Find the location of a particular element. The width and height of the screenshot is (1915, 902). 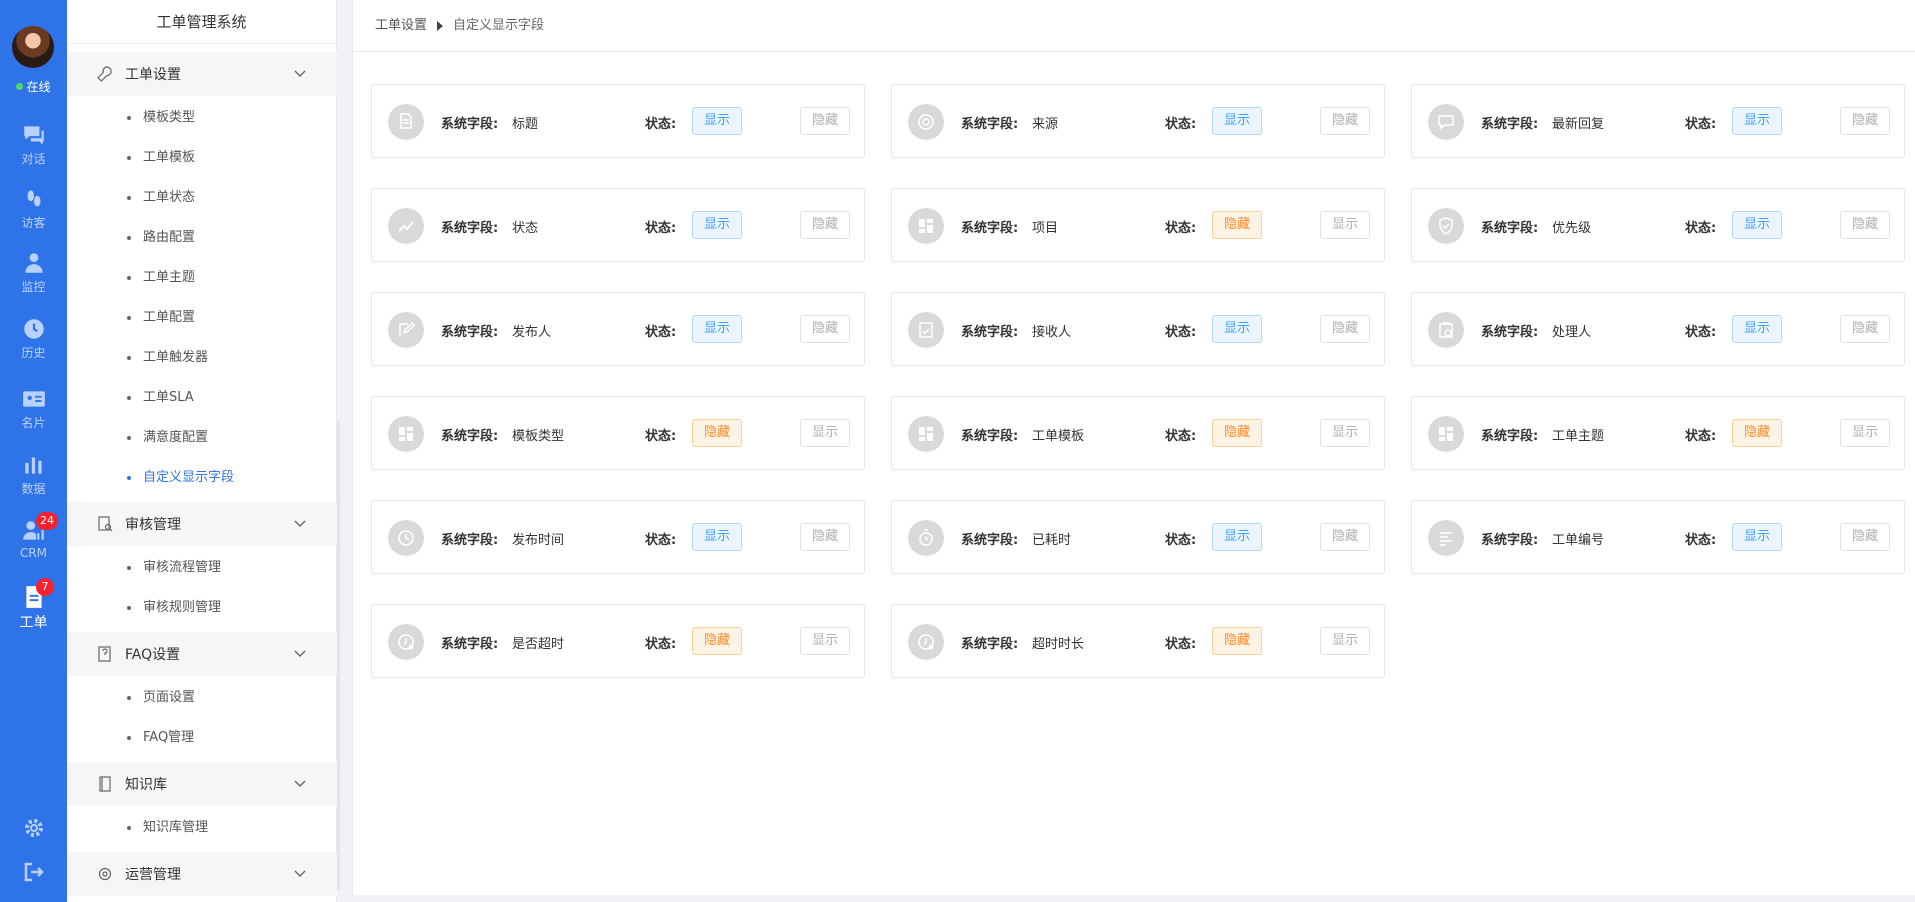

rail-item-data: 数据 is located at coordinates (33, 480).